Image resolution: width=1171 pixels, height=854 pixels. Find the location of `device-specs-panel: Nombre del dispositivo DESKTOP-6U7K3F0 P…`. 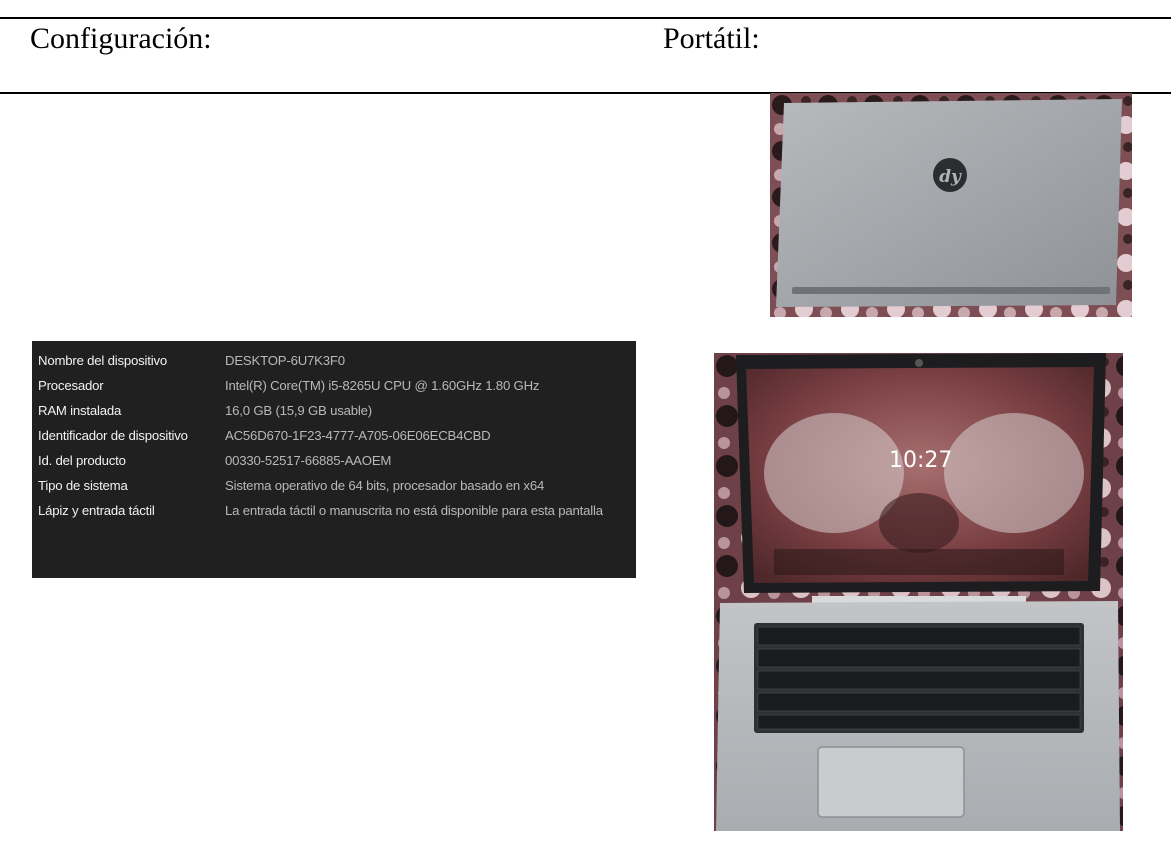

device-specs-panel: Nombre del dispositivo DESKTOP-6U7K3F0 P… is located at coordinates (334, 459).